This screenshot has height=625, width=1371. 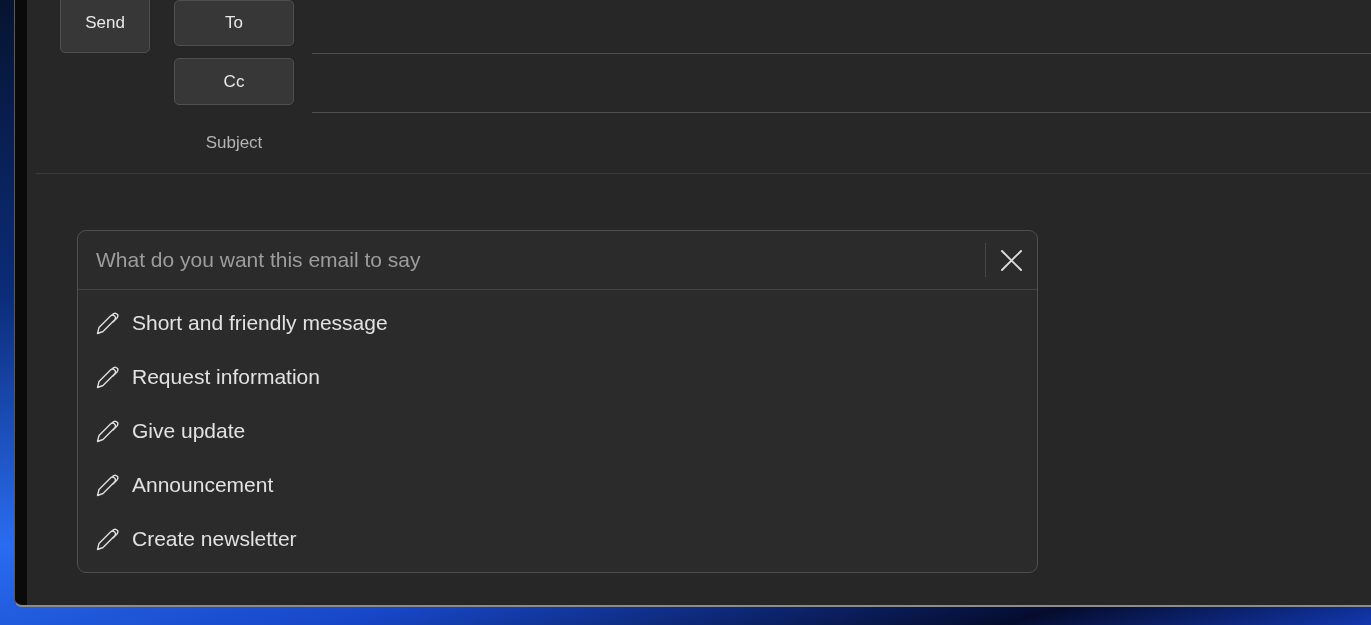 I want to click on suggestion-item: Short and friendly message, so click(x=557, y=323).